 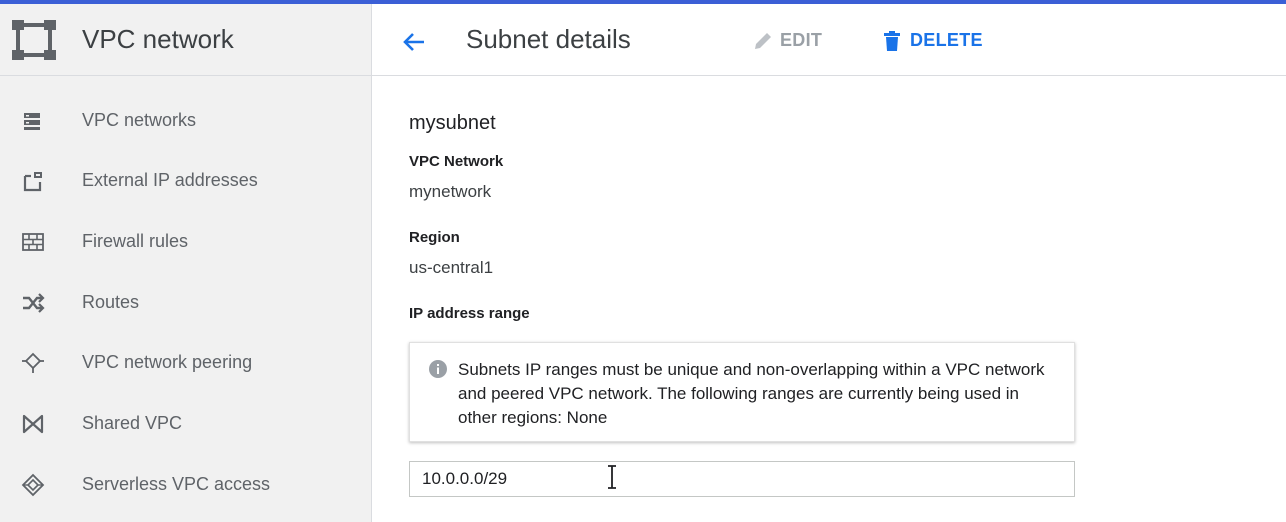 I want to click on external-ip-icon, so click(x=32, y=182).